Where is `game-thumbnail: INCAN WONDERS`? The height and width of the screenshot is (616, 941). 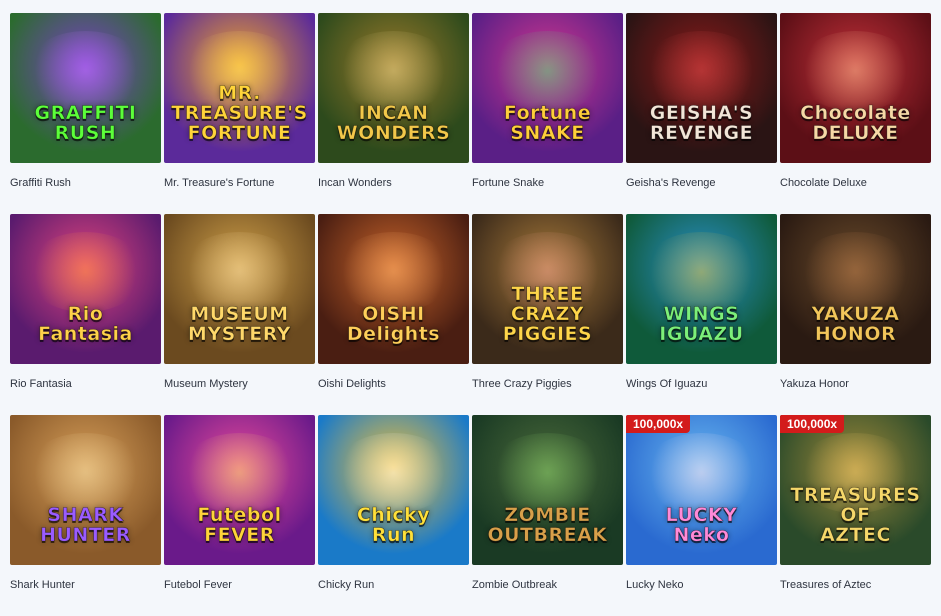 game-thumbnail: INCAN WONDERS is located at coordinates (393, 88).